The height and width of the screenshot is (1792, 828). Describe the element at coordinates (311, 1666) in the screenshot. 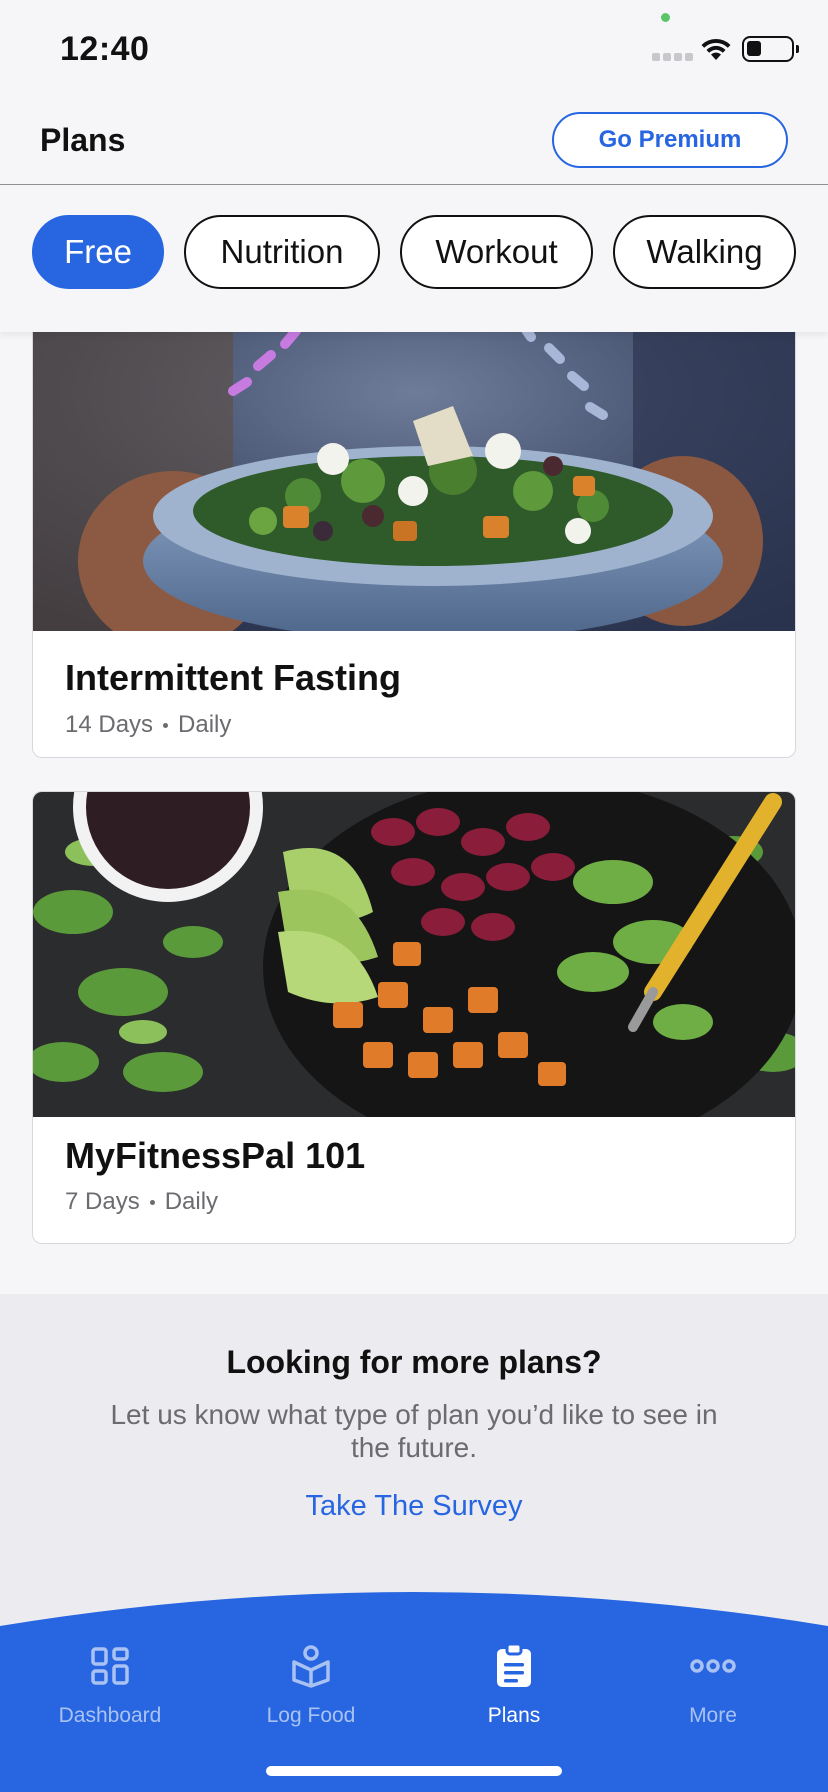

I see `log-food-icon` at that location.